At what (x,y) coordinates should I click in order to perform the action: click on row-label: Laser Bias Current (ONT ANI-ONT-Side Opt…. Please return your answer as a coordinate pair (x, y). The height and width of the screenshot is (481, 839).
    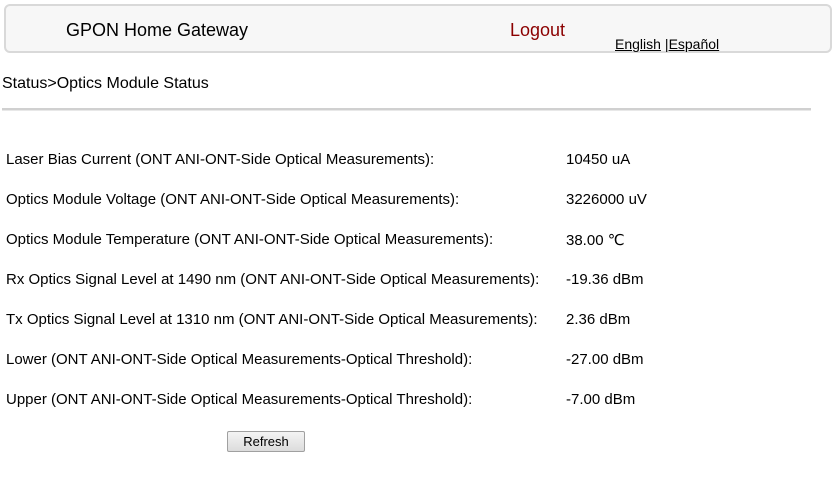
    Looking at the image, I should click on (220, 159).